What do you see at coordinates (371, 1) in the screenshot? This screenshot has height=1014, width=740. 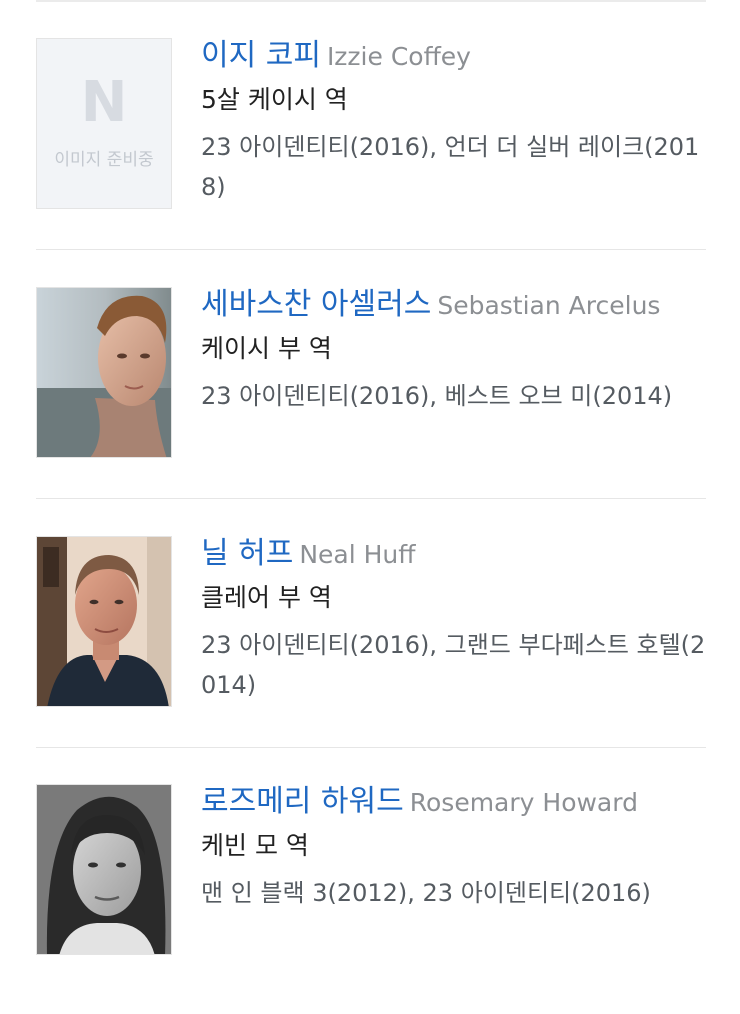 I see `top-divider` at bounding box center [371, 1].